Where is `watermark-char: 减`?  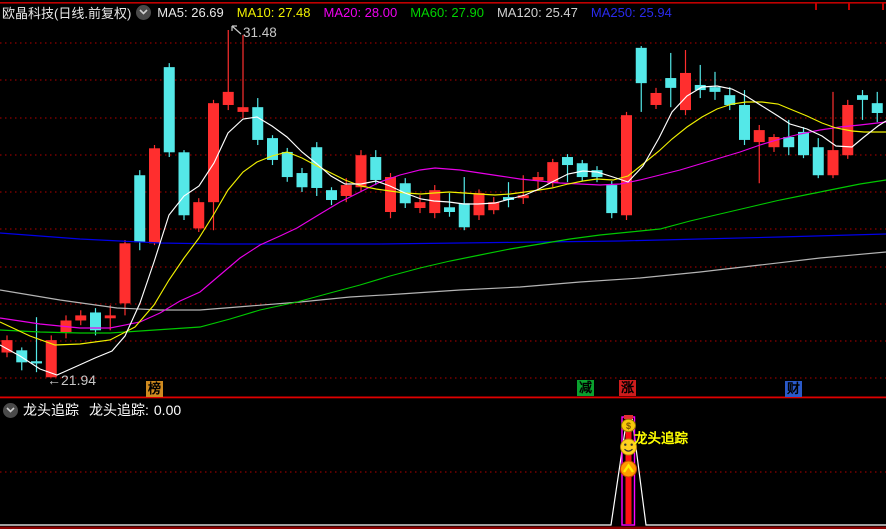 watermark-char: 减 is located at coordinates (585, 388).